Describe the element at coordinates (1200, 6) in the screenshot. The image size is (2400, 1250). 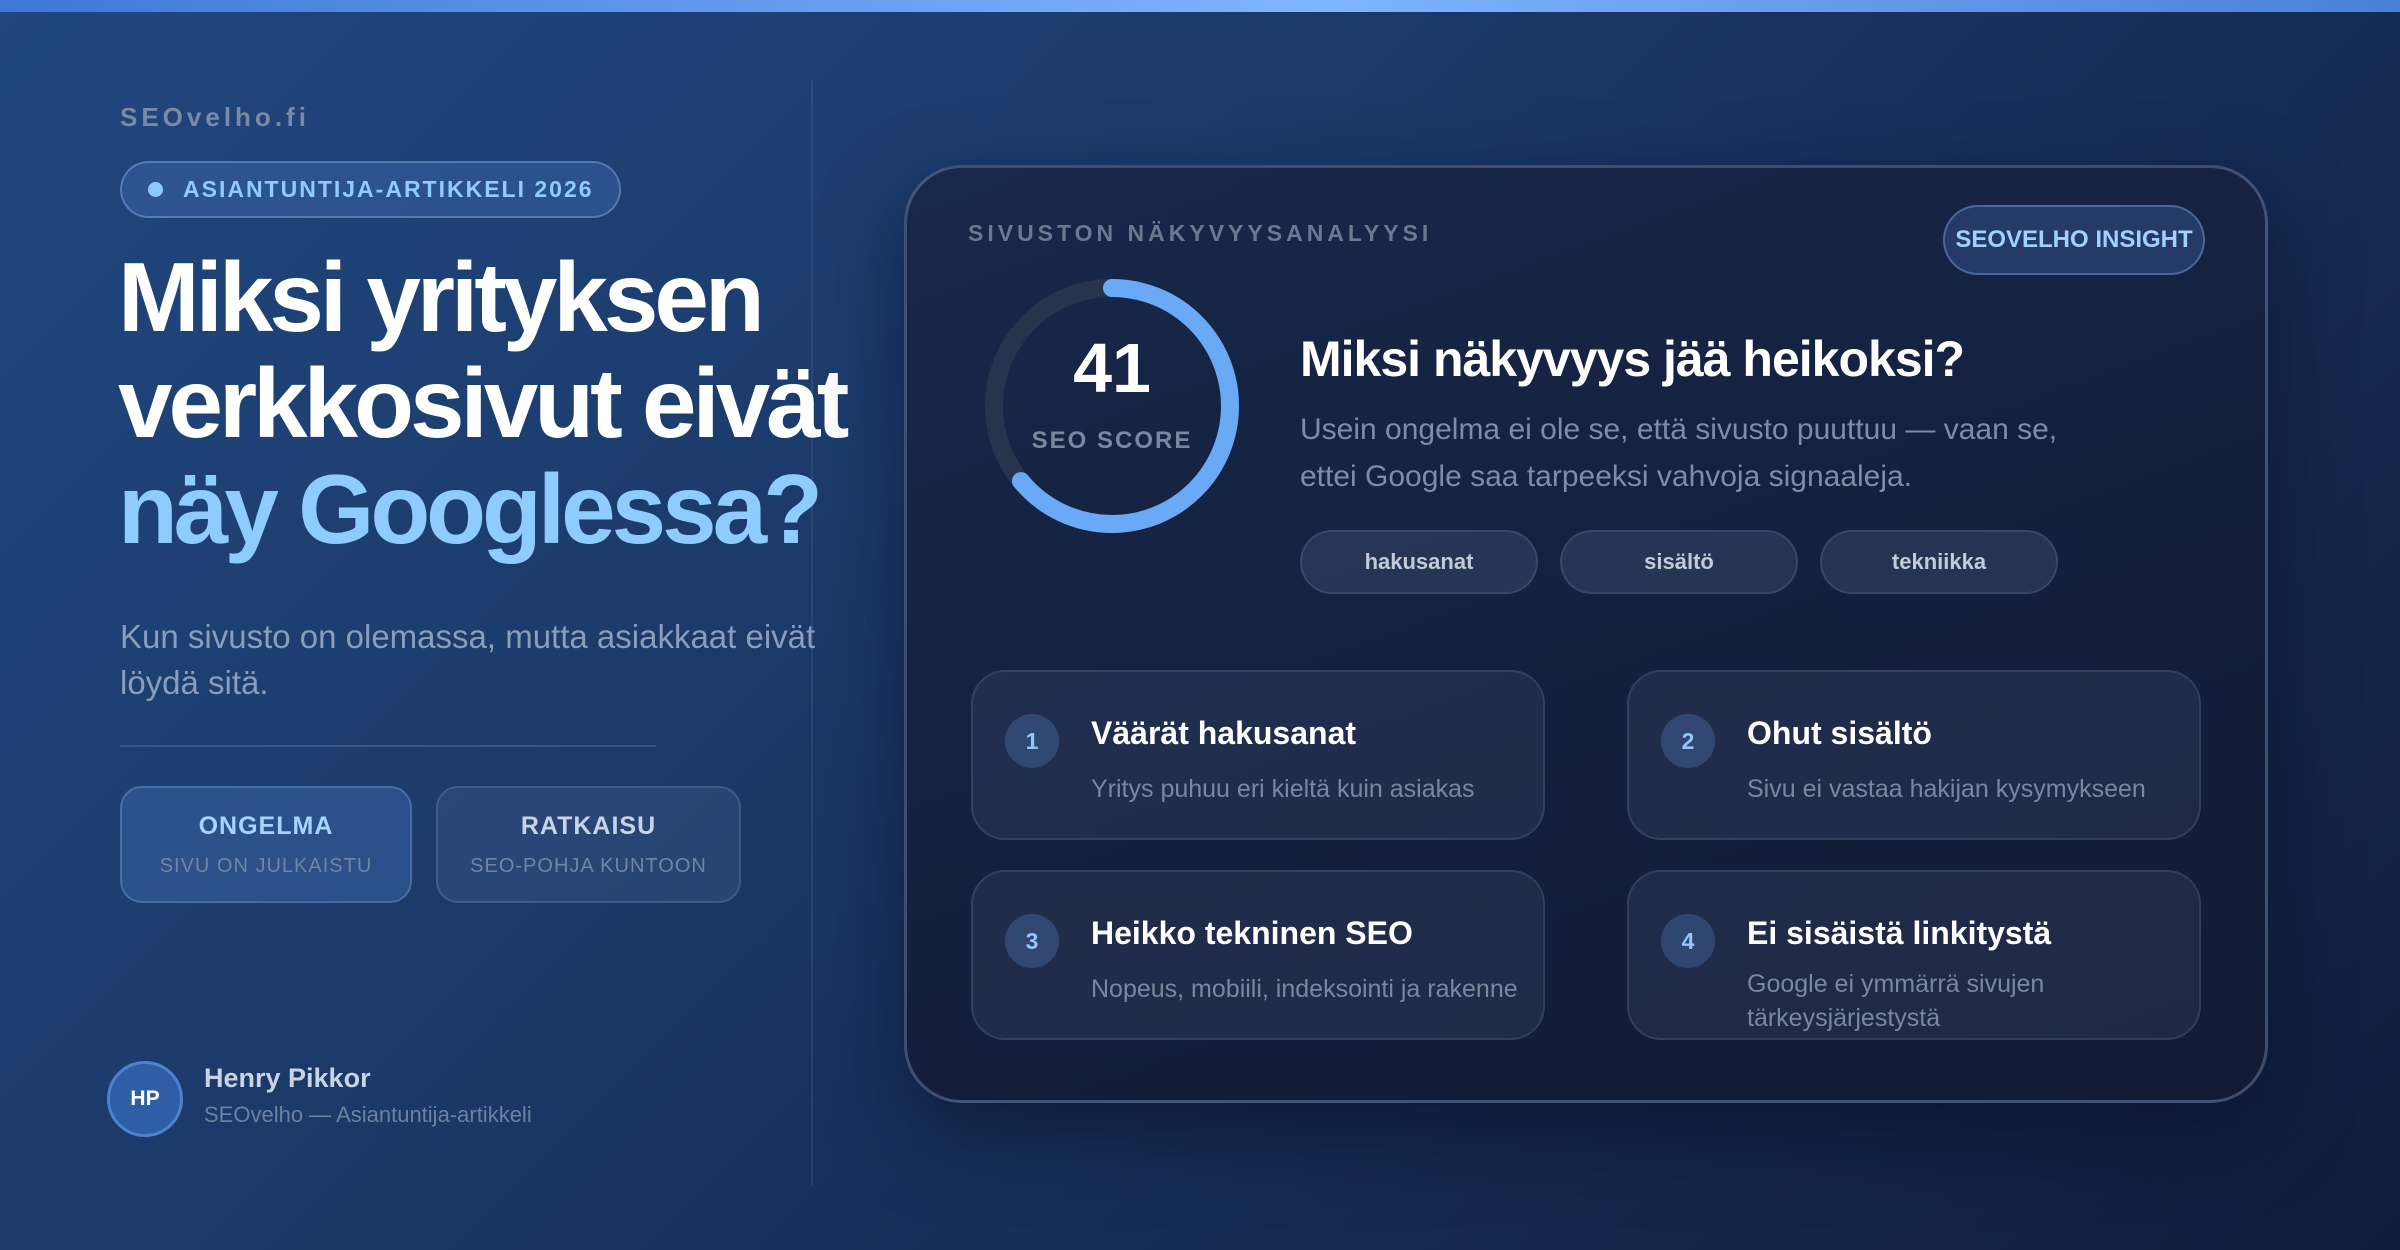
I see `top-accent-bar` at that location.